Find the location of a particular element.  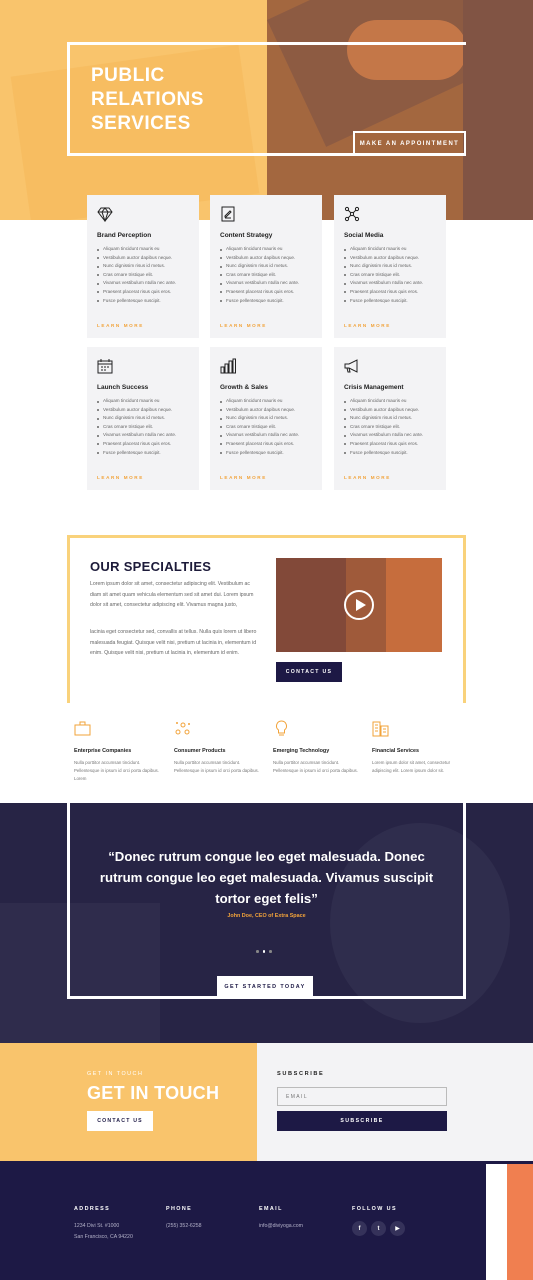

footer-address-line1: 1234 Divi St. #1000 is located at coordinates (97, 1226).